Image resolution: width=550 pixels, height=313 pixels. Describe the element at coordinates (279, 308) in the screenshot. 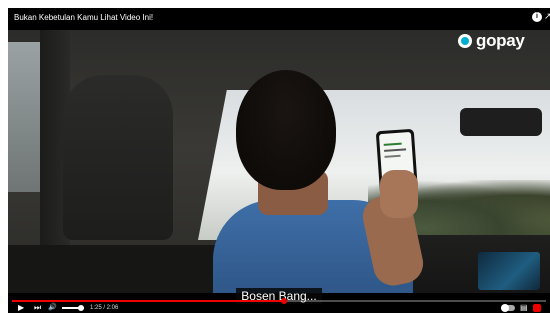

I see `control-bar: ▶ ⏭ 🔊 1:25 / 2:06 ▤` at that location.